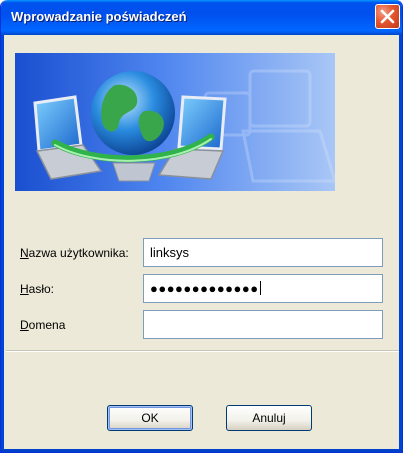 This screenshot has height=453, width=403. What do you see at coordinates (74, 253) in the screenshot?
I see `username-label: Nazwa użytkownika:` at bounding box center [74, 253].